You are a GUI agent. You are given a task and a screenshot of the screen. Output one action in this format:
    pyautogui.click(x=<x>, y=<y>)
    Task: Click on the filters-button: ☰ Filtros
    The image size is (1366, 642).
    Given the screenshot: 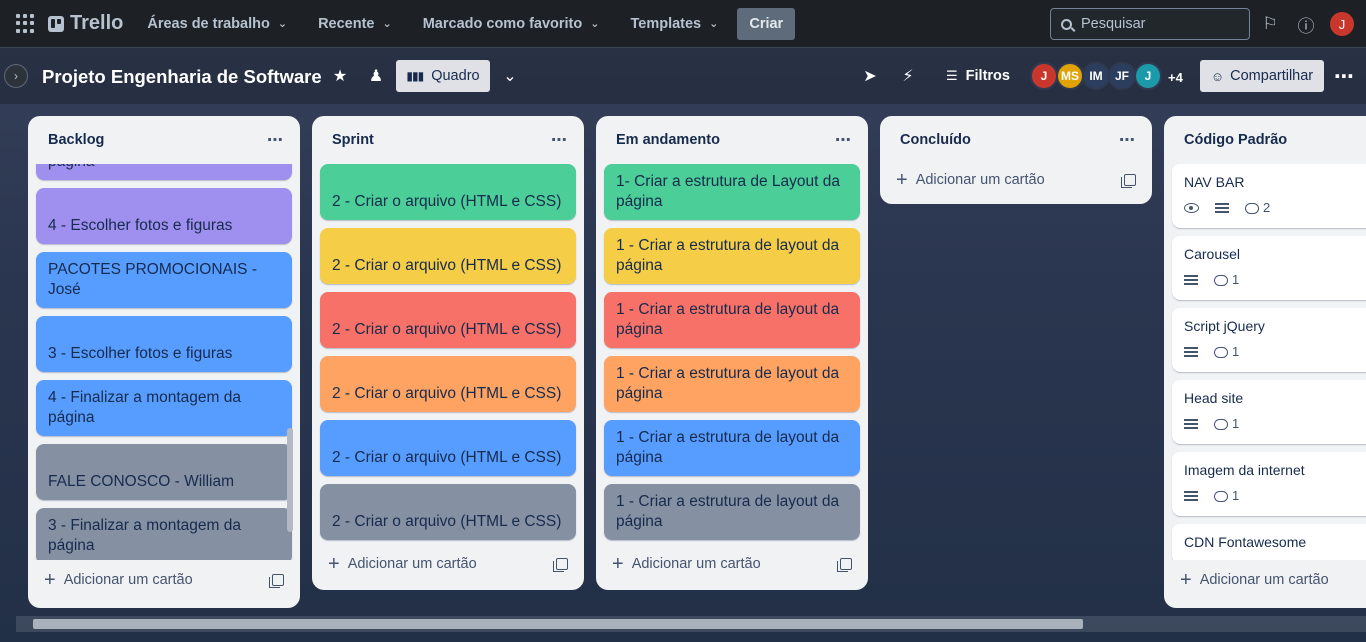 What is the action you would take?
    pyautogui.click(x=978, y=76)
    